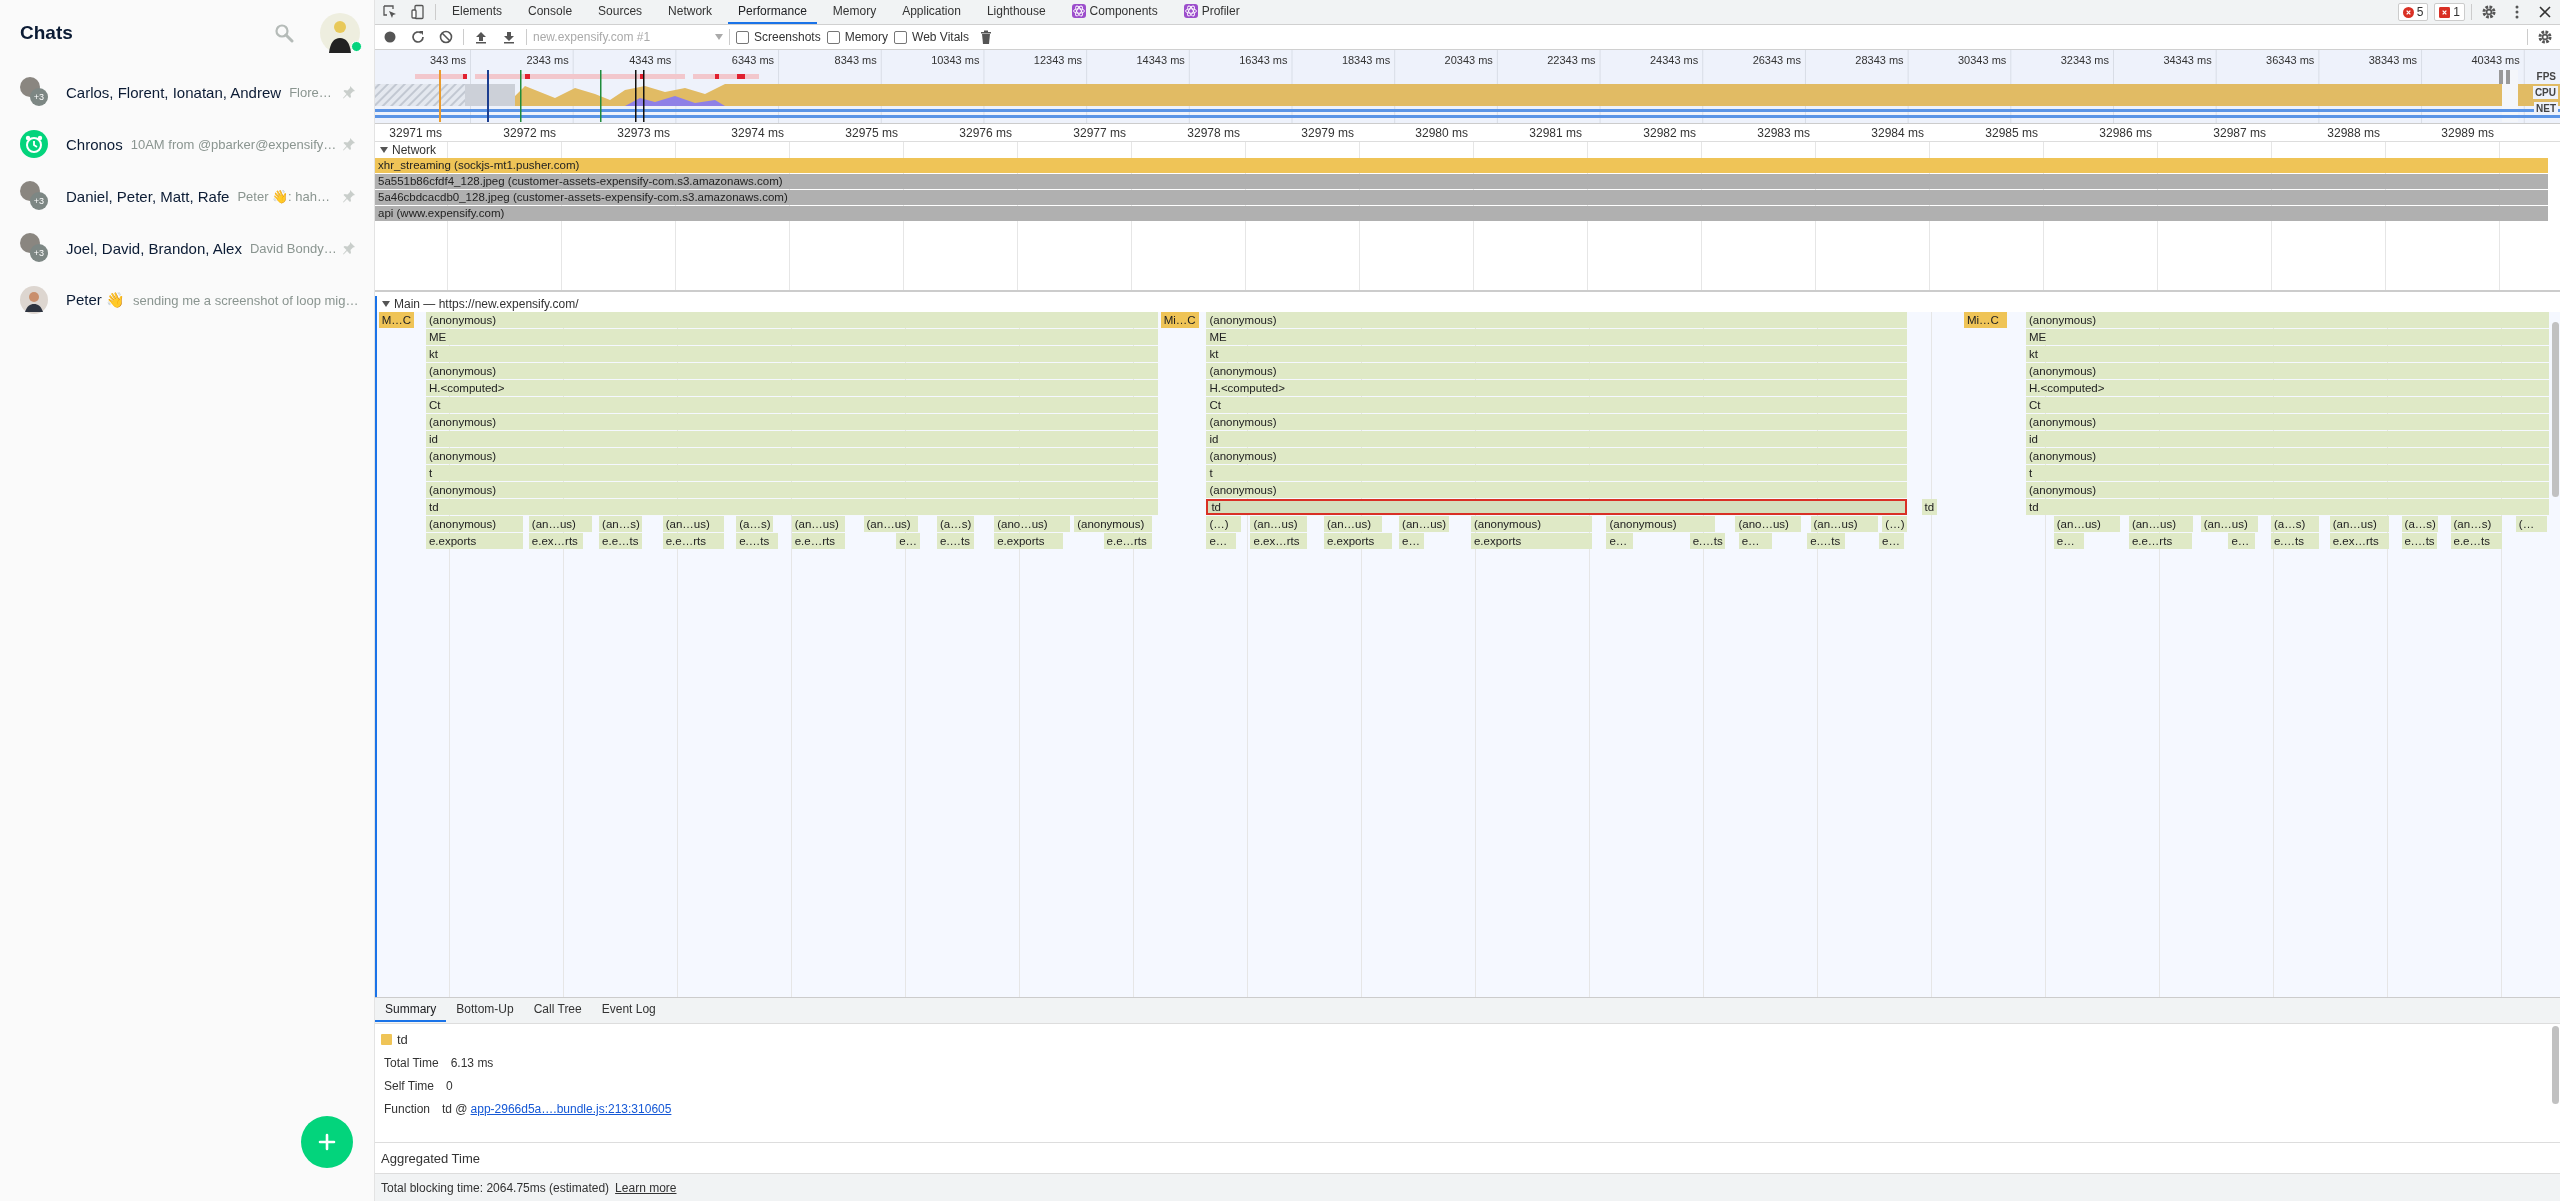  What do you see at coordinates (509, 37) in the screenshot?
I see `download-icon` at bounding box center [509, 37].